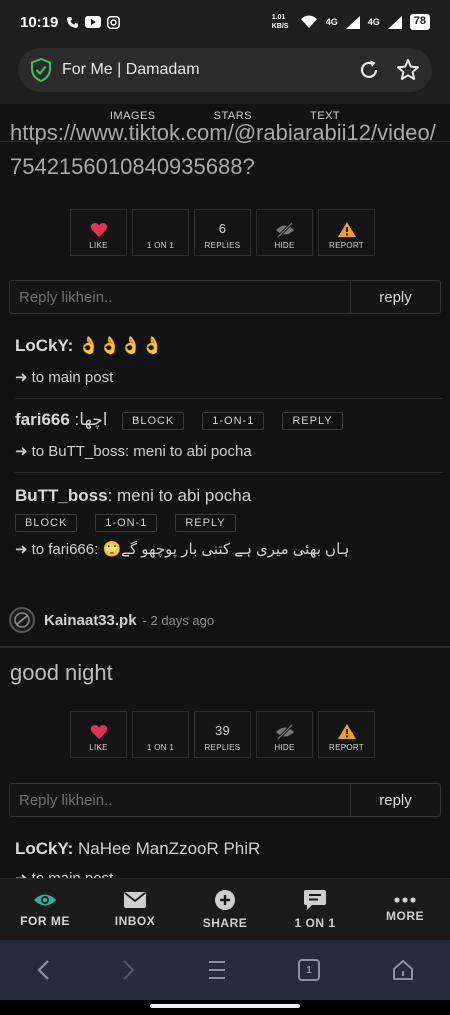 The width and height of the screenshot is (450, 1015). What do you see at coordinates (39, 22) in the screenshot?
I see `status-time: 10:19` at bounding box center [39, 22].